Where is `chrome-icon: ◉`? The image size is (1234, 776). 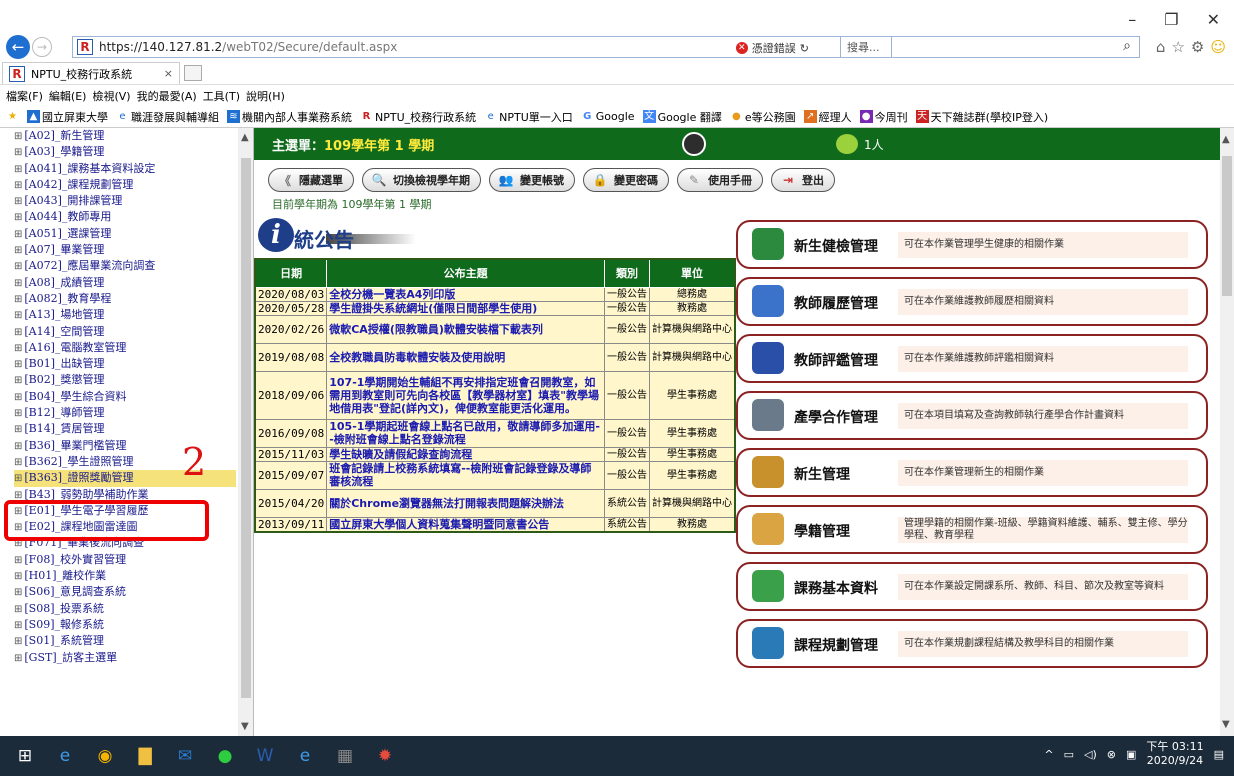 chrome-icon: ◉ is located at coordinates (105, 756).